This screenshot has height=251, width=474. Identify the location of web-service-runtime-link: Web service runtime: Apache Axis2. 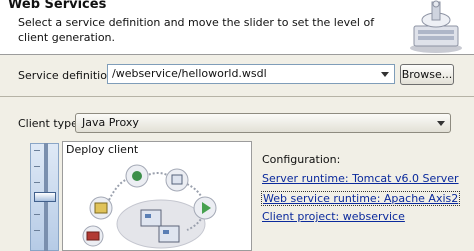
(361, 198).